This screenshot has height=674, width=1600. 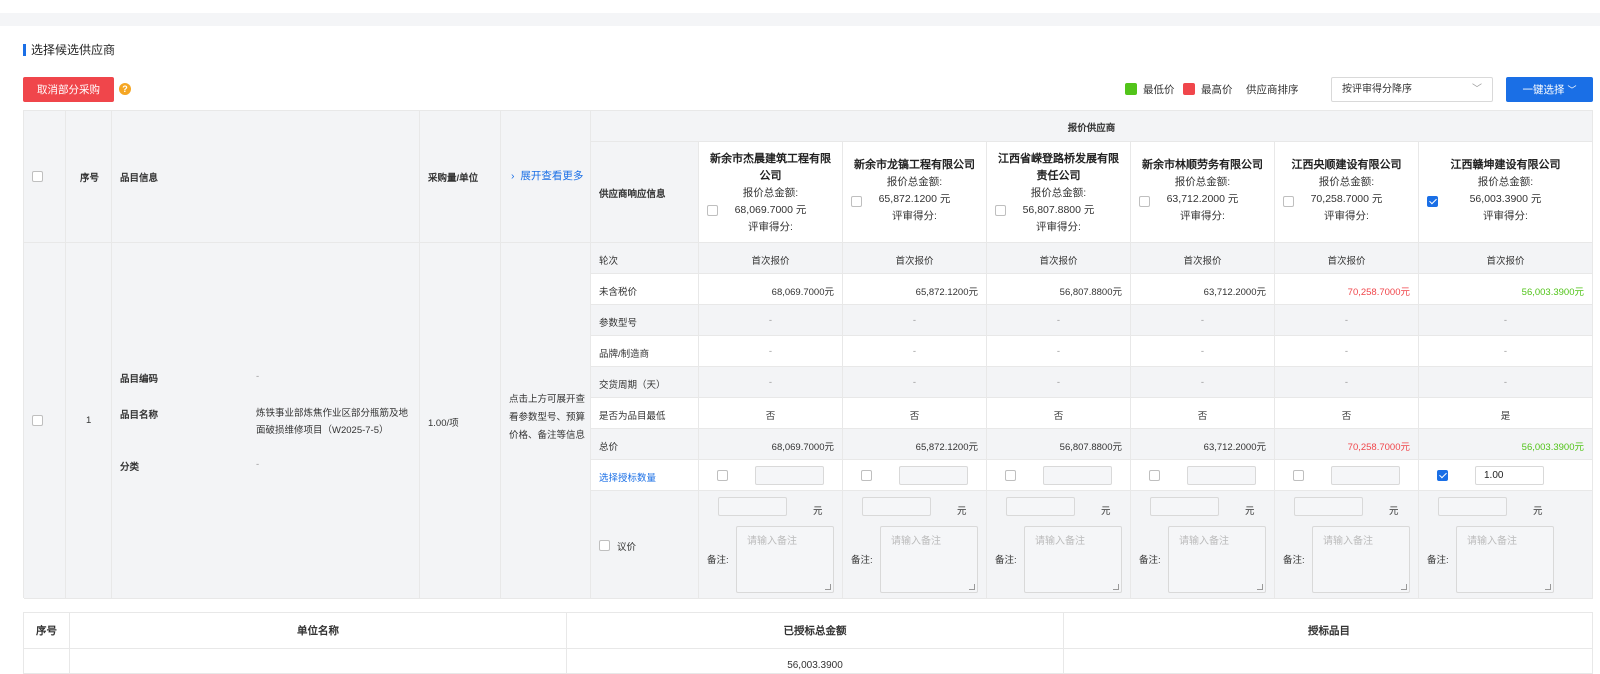 What do you see at coordinates (1506, 351) in the screenshot?
I see `supplier-5-brand-cell: -` at bounding box center [1506, 351].